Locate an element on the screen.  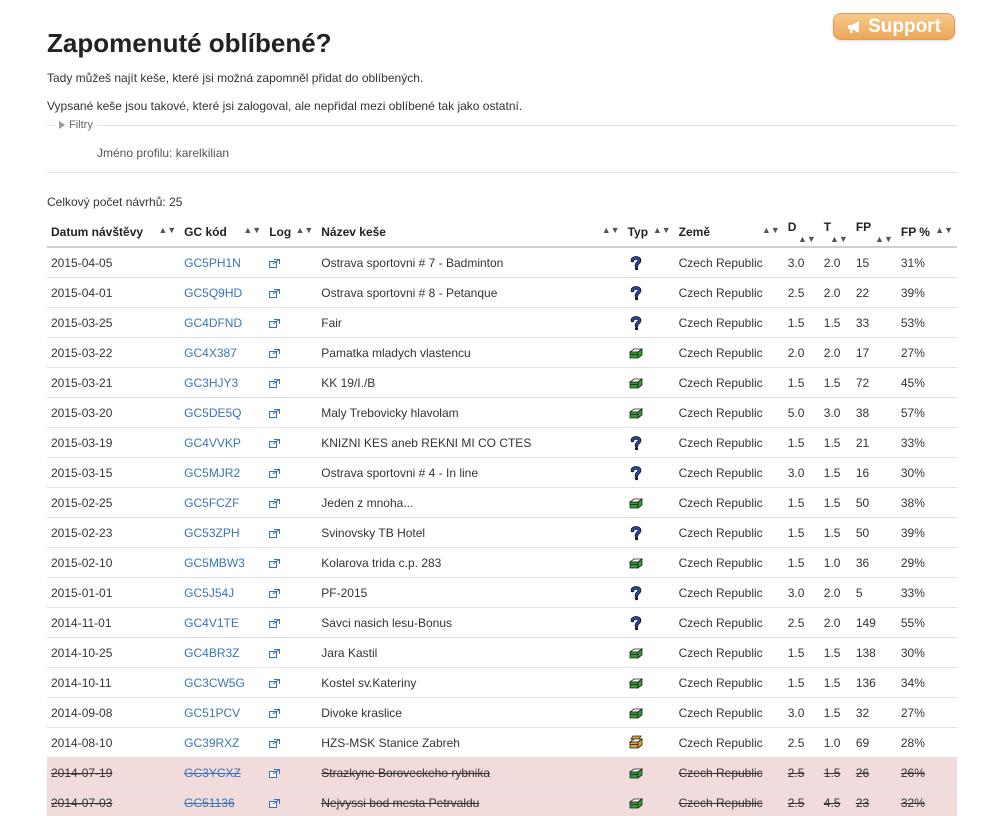
cell-gc-code-link: GC51PCV is located at coordinates (223, 712).